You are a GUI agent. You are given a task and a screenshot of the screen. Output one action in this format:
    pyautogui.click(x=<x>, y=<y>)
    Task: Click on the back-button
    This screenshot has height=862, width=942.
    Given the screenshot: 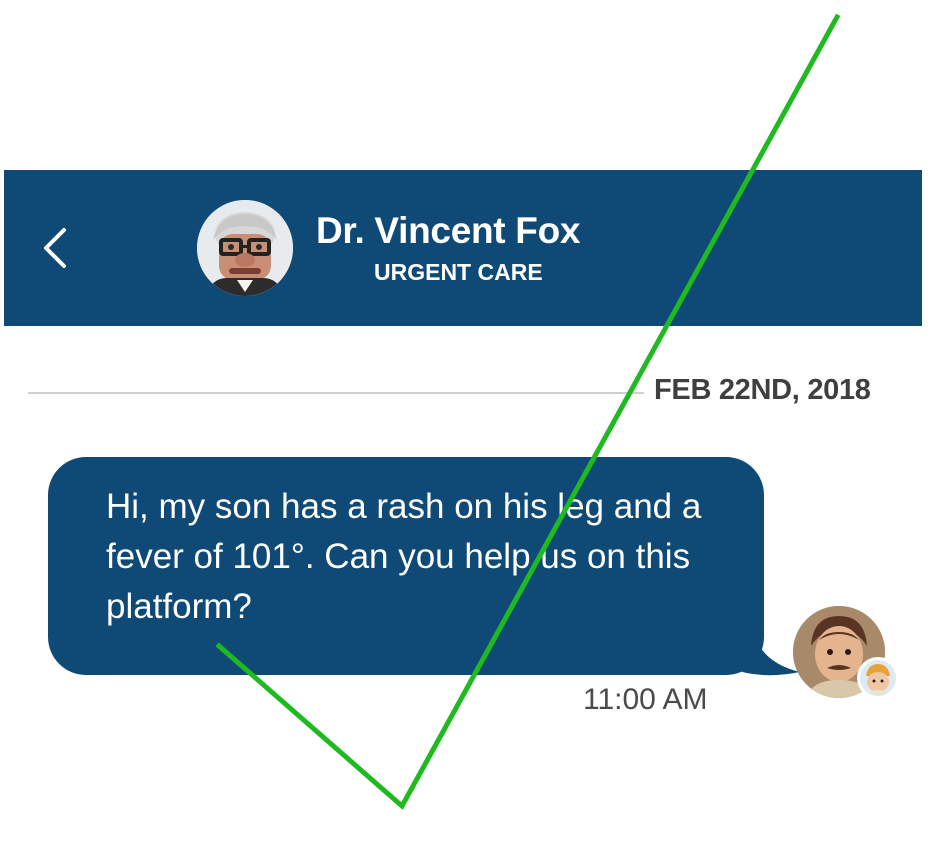 What is the action you would take?
    pyautogui.click(x=56, y=248)
    